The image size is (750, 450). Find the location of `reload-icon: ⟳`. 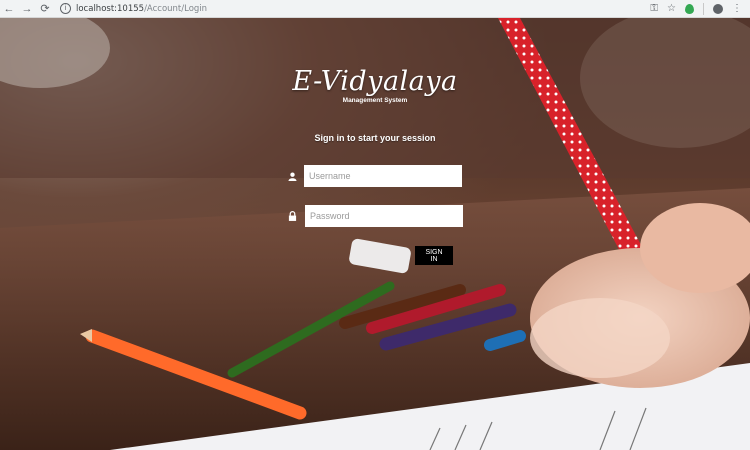

reload-icon: ⟳ is located at coordinates (45, 9).